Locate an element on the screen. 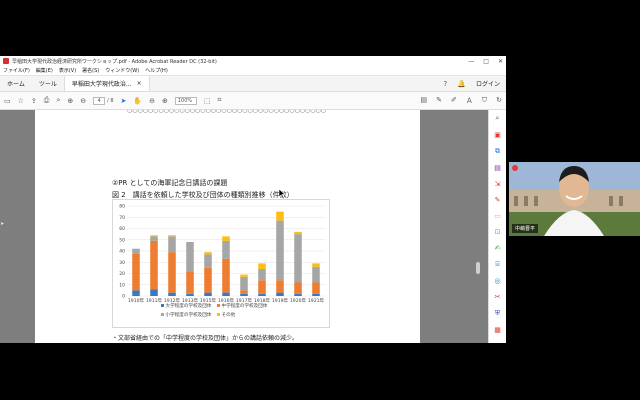 Image resolution: width=640 pixels, height=400 pixels. x-tick-label: 1915年 is located at coordinates (208, 300).